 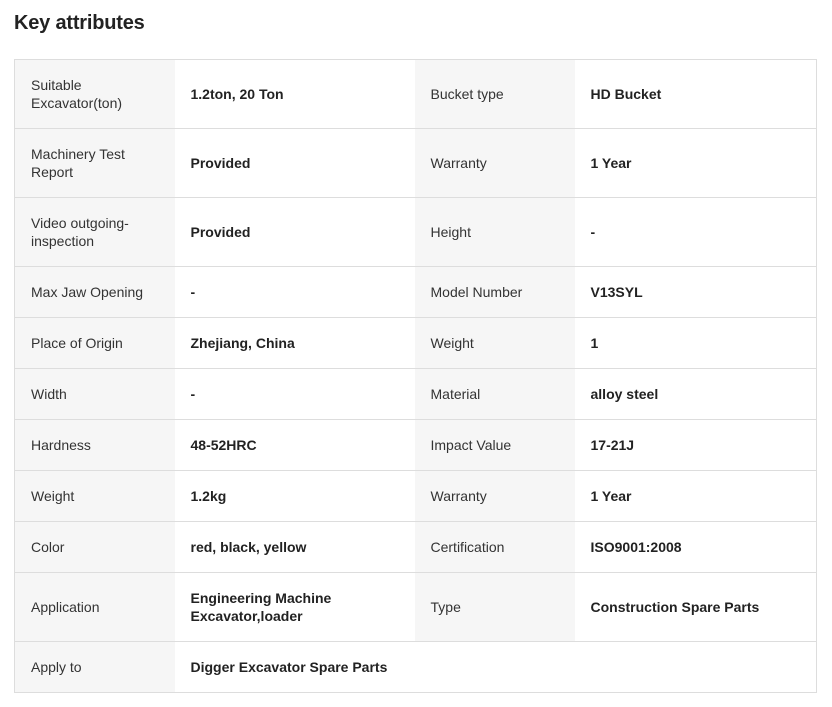 What do you see at coordinates (494, 232) in the screenshot?
I see `attribute-label: Height` at bounding box center [494, 232].